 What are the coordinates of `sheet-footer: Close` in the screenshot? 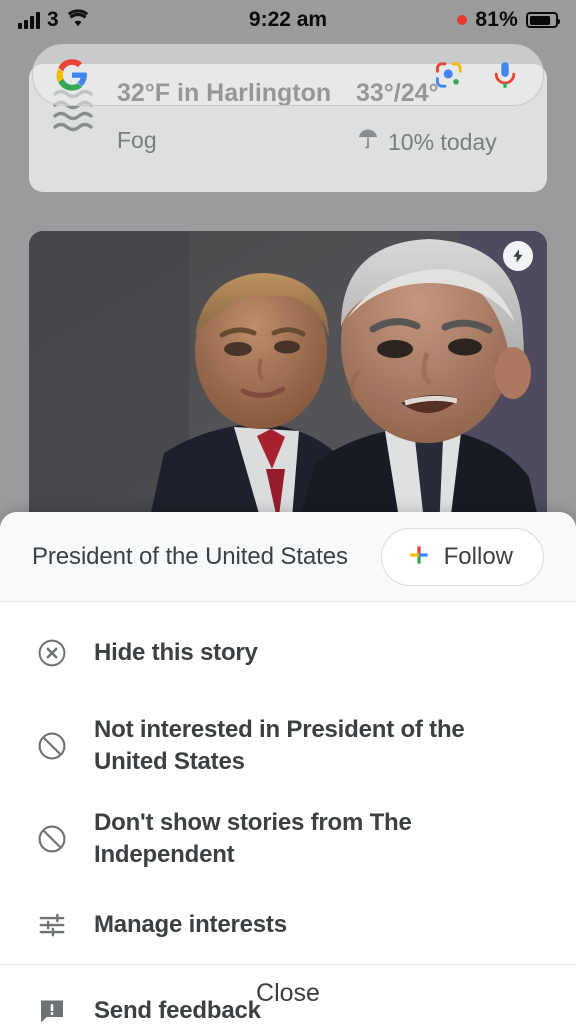 It's located at (288, 994).